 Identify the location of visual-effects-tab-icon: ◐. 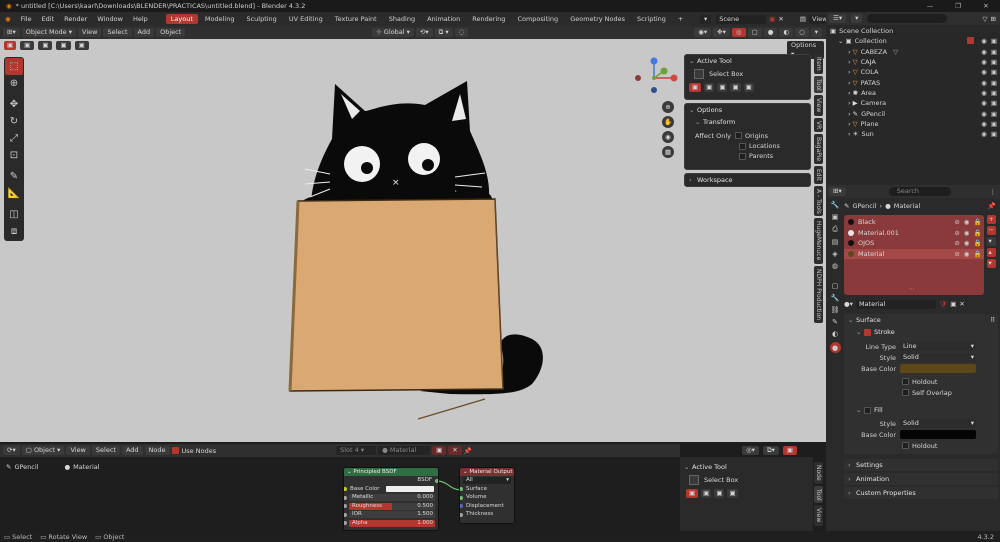
(835, 334).